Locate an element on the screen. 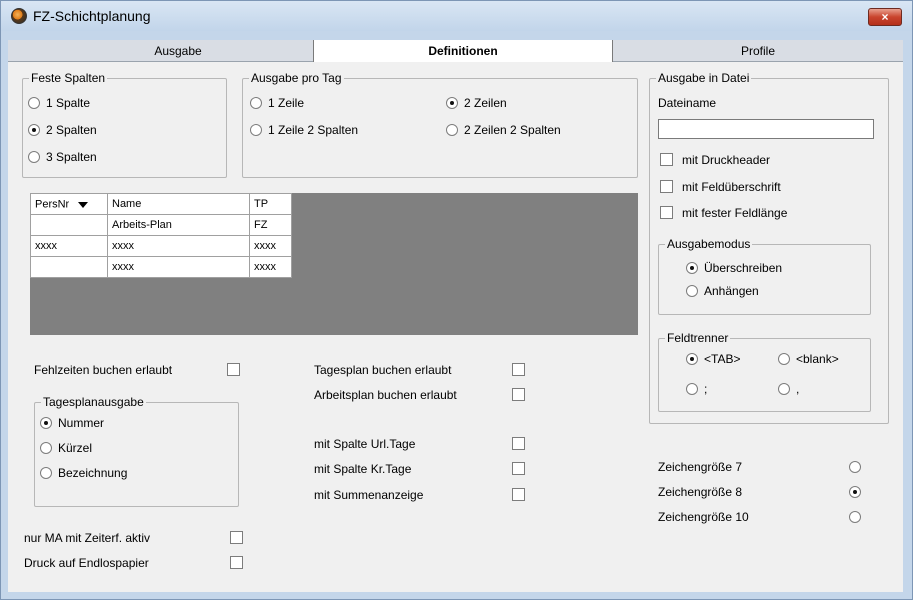  radio-label: 1 Zeile is located at coordinates (286, 103).